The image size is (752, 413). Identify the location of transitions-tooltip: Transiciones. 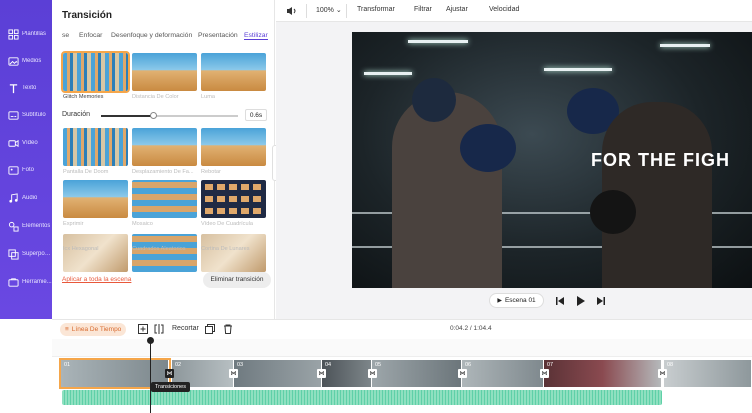
(170, 387).